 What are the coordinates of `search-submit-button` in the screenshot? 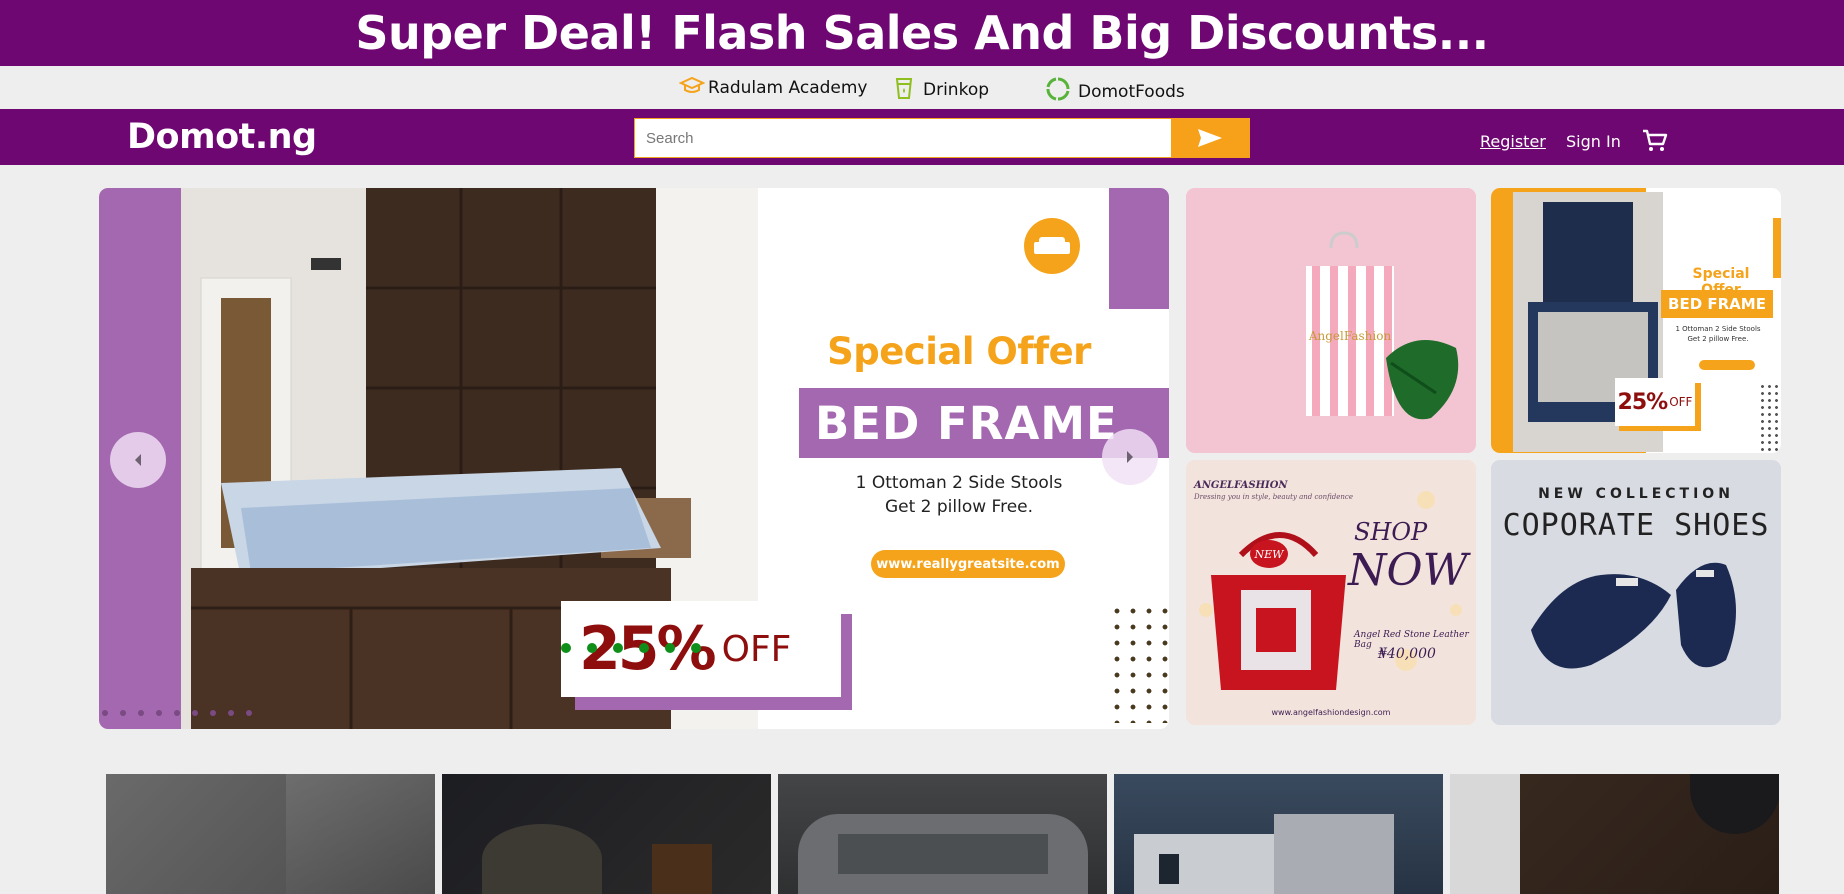 It's located at (1210, 138).